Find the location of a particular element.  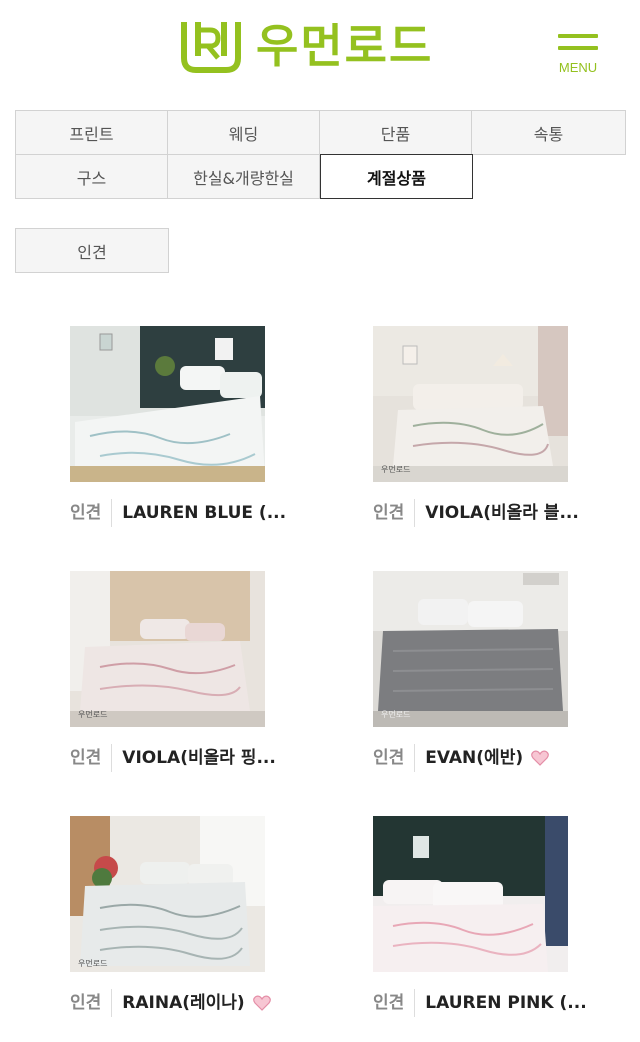

product-caption: 인견 RAINA(레이나) is located at coordinates (190, 1003).